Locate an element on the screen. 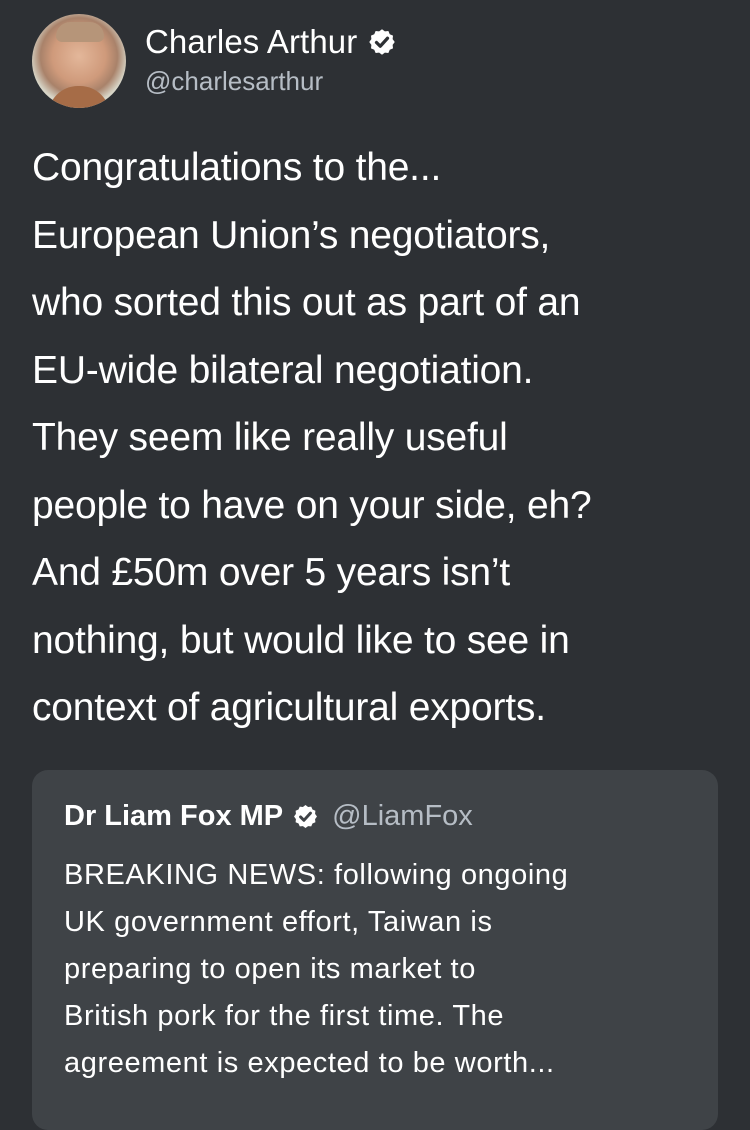 The width and height of the screenshot is (750, 1130). tweet-header: Charles Arthur @charlesarthur is located at coordinates (214, 61).